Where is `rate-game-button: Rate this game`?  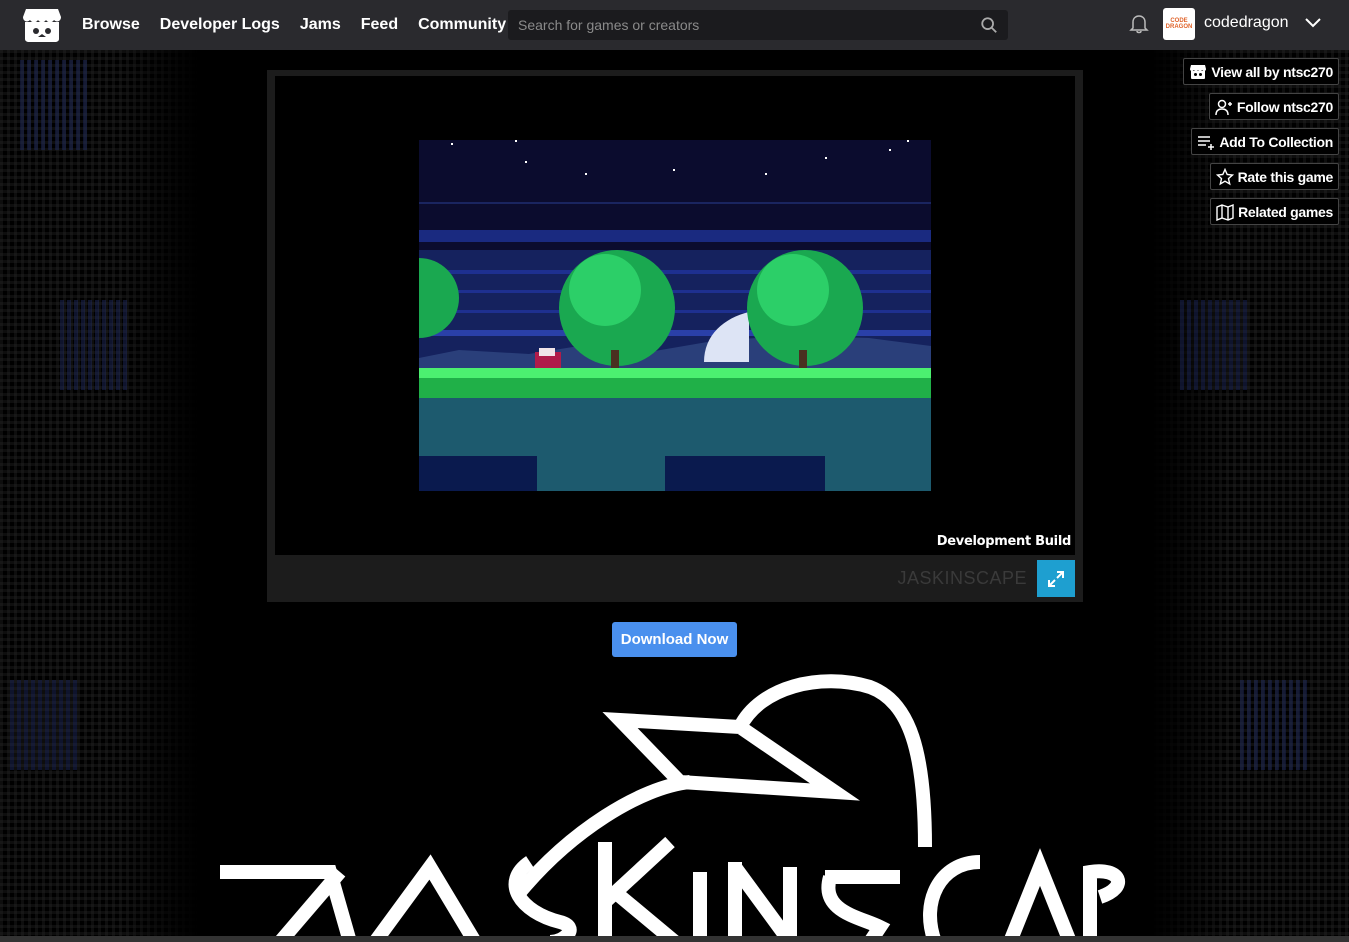
rate-game-button: Rate this game is located at coordinates (1274, 176).